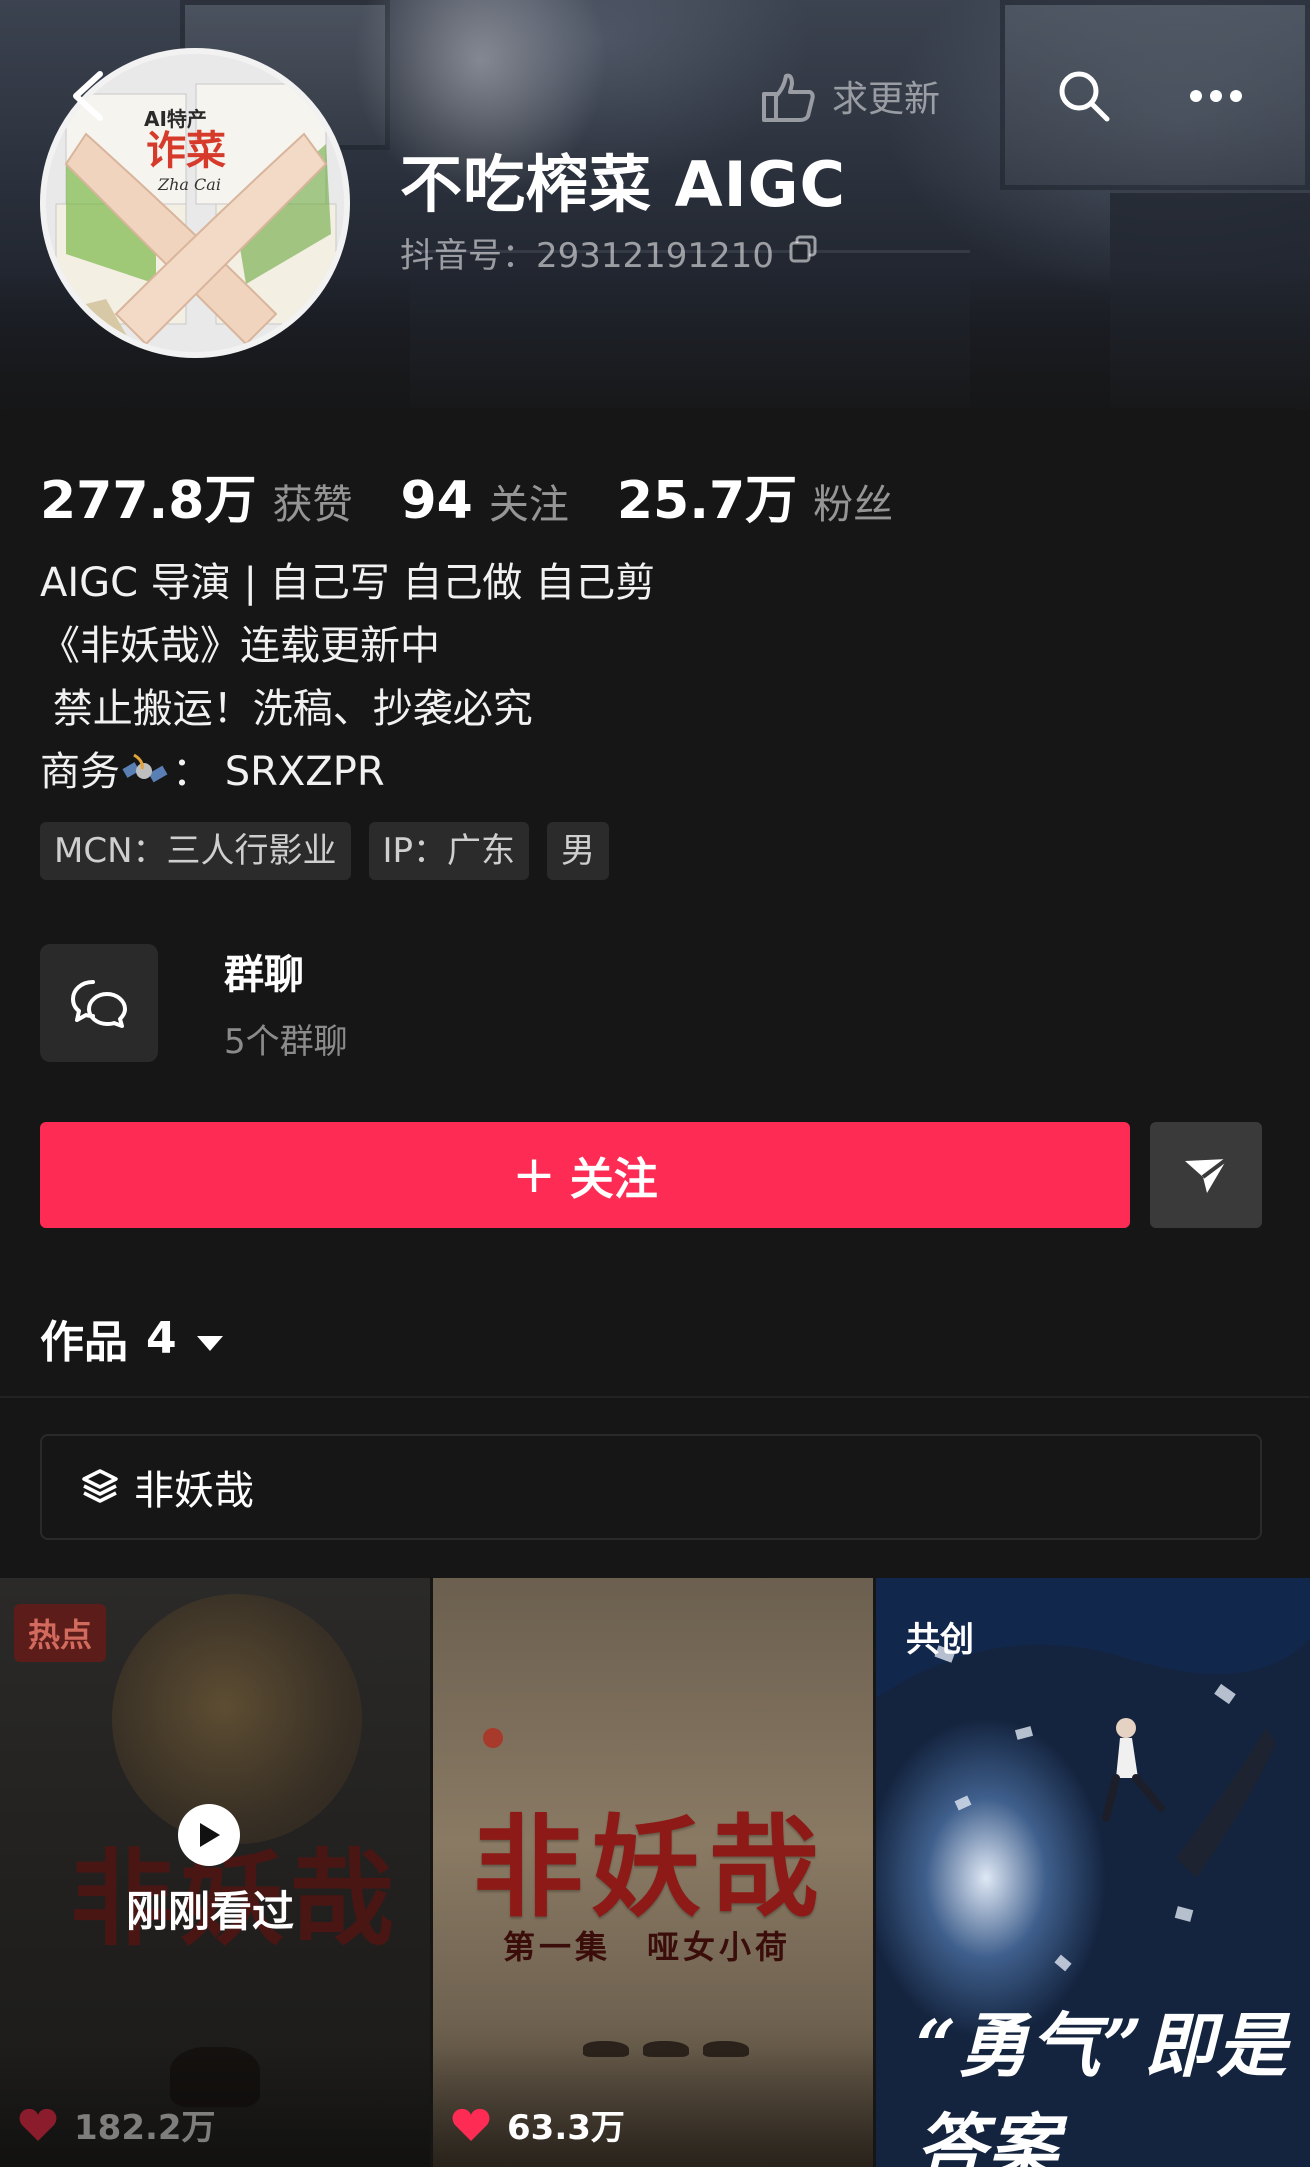 This screenshot has width=1310, height=2167. I want to click on follow-button: + 关注, so click(585, 1175).